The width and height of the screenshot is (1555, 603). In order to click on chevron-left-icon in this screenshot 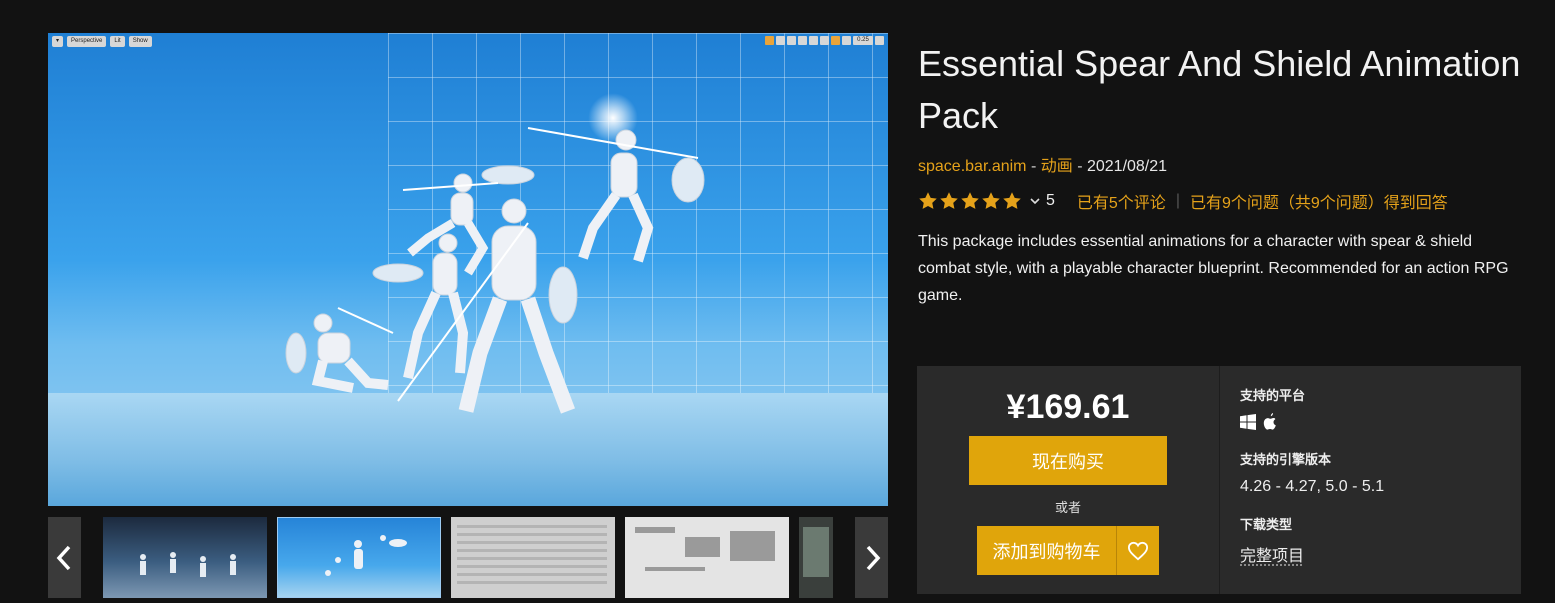, I will do `click(63, 557)`.